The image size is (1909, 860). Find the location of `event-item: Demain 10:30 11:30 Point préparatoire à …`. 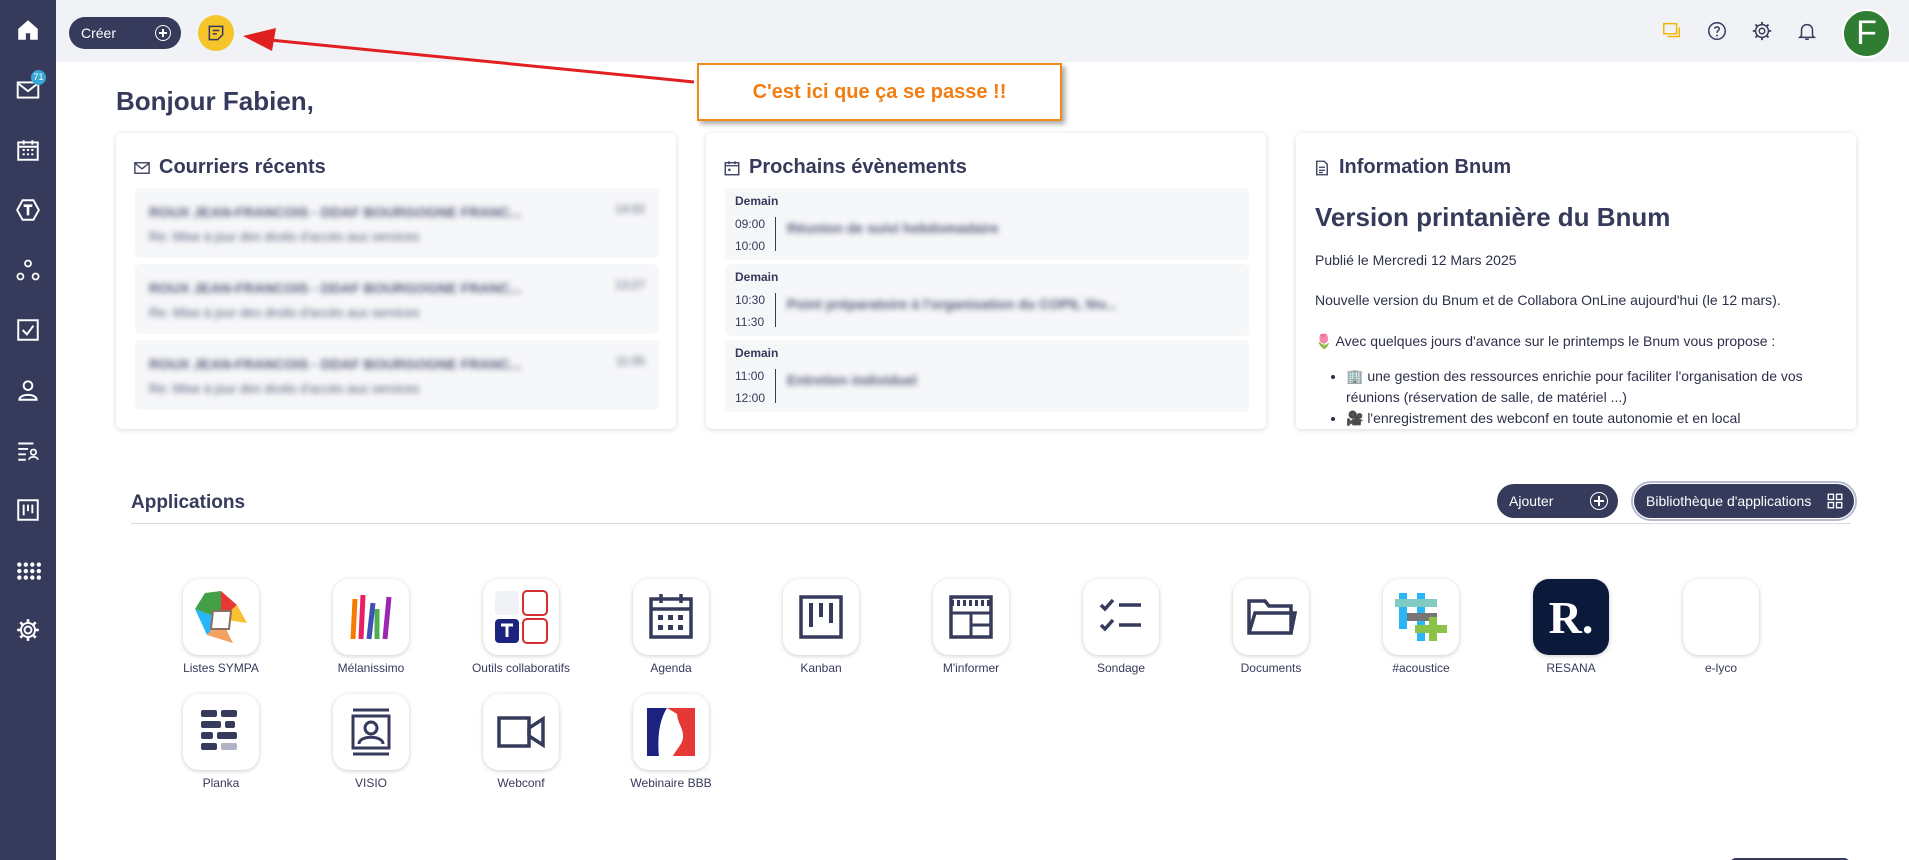

event-item: Demain 10:30 11:30 Point préparatoire à … is located at coordinates (987, 300).